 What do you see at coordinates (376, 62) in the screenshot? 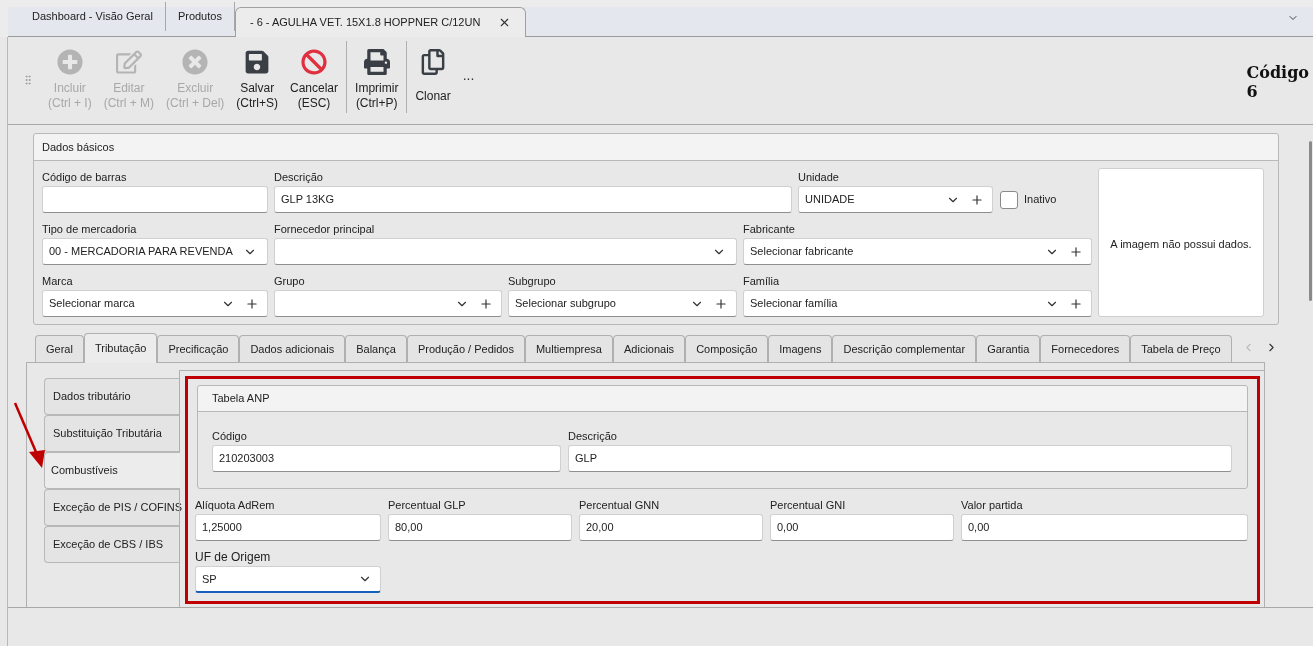
I see `printer-icon` at bounding box center [376, 62].